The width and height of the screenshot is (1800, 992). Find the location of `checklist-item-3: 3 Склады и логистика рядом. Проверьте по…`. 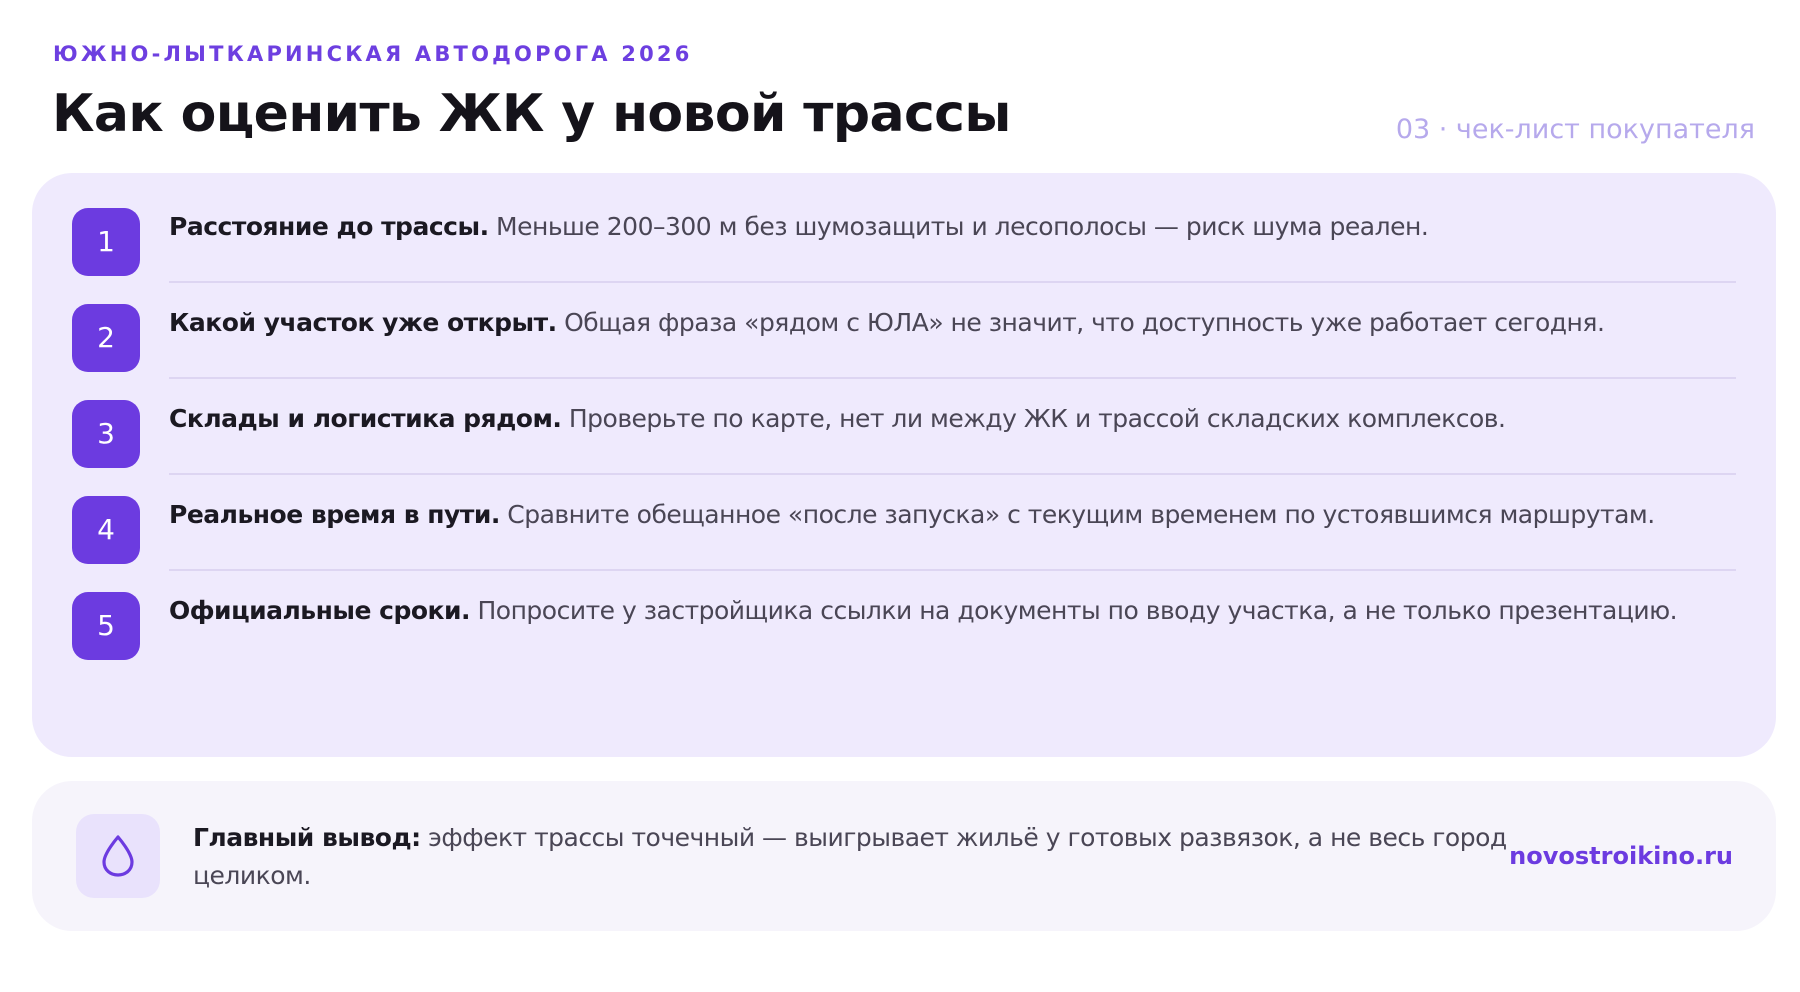

checklist-item-3: 3 Склады и логистика рядом. Проверьте по… is located at coordinates (904, 420).